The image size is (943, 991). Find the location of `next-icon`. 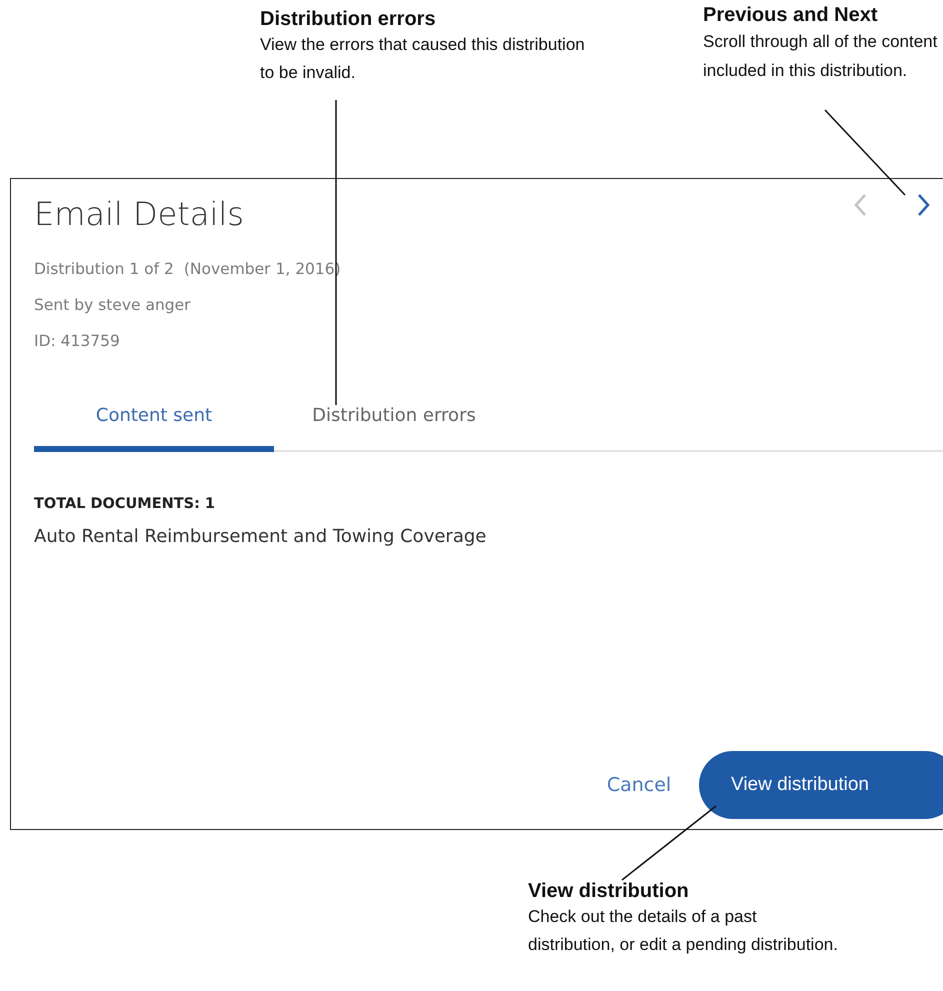

next-icon is located at coordinates (924, 205).